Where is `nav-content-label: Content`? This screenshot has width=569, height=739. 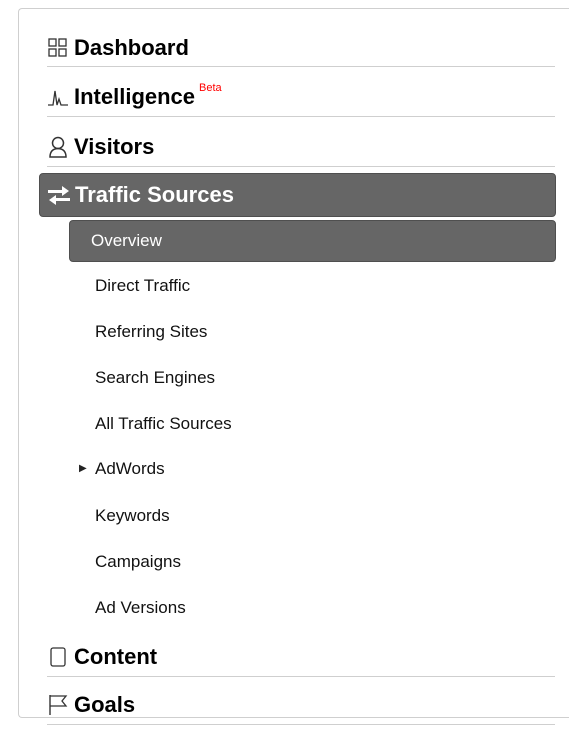
nav-content-label: Content is located at coordinates (116, 656).